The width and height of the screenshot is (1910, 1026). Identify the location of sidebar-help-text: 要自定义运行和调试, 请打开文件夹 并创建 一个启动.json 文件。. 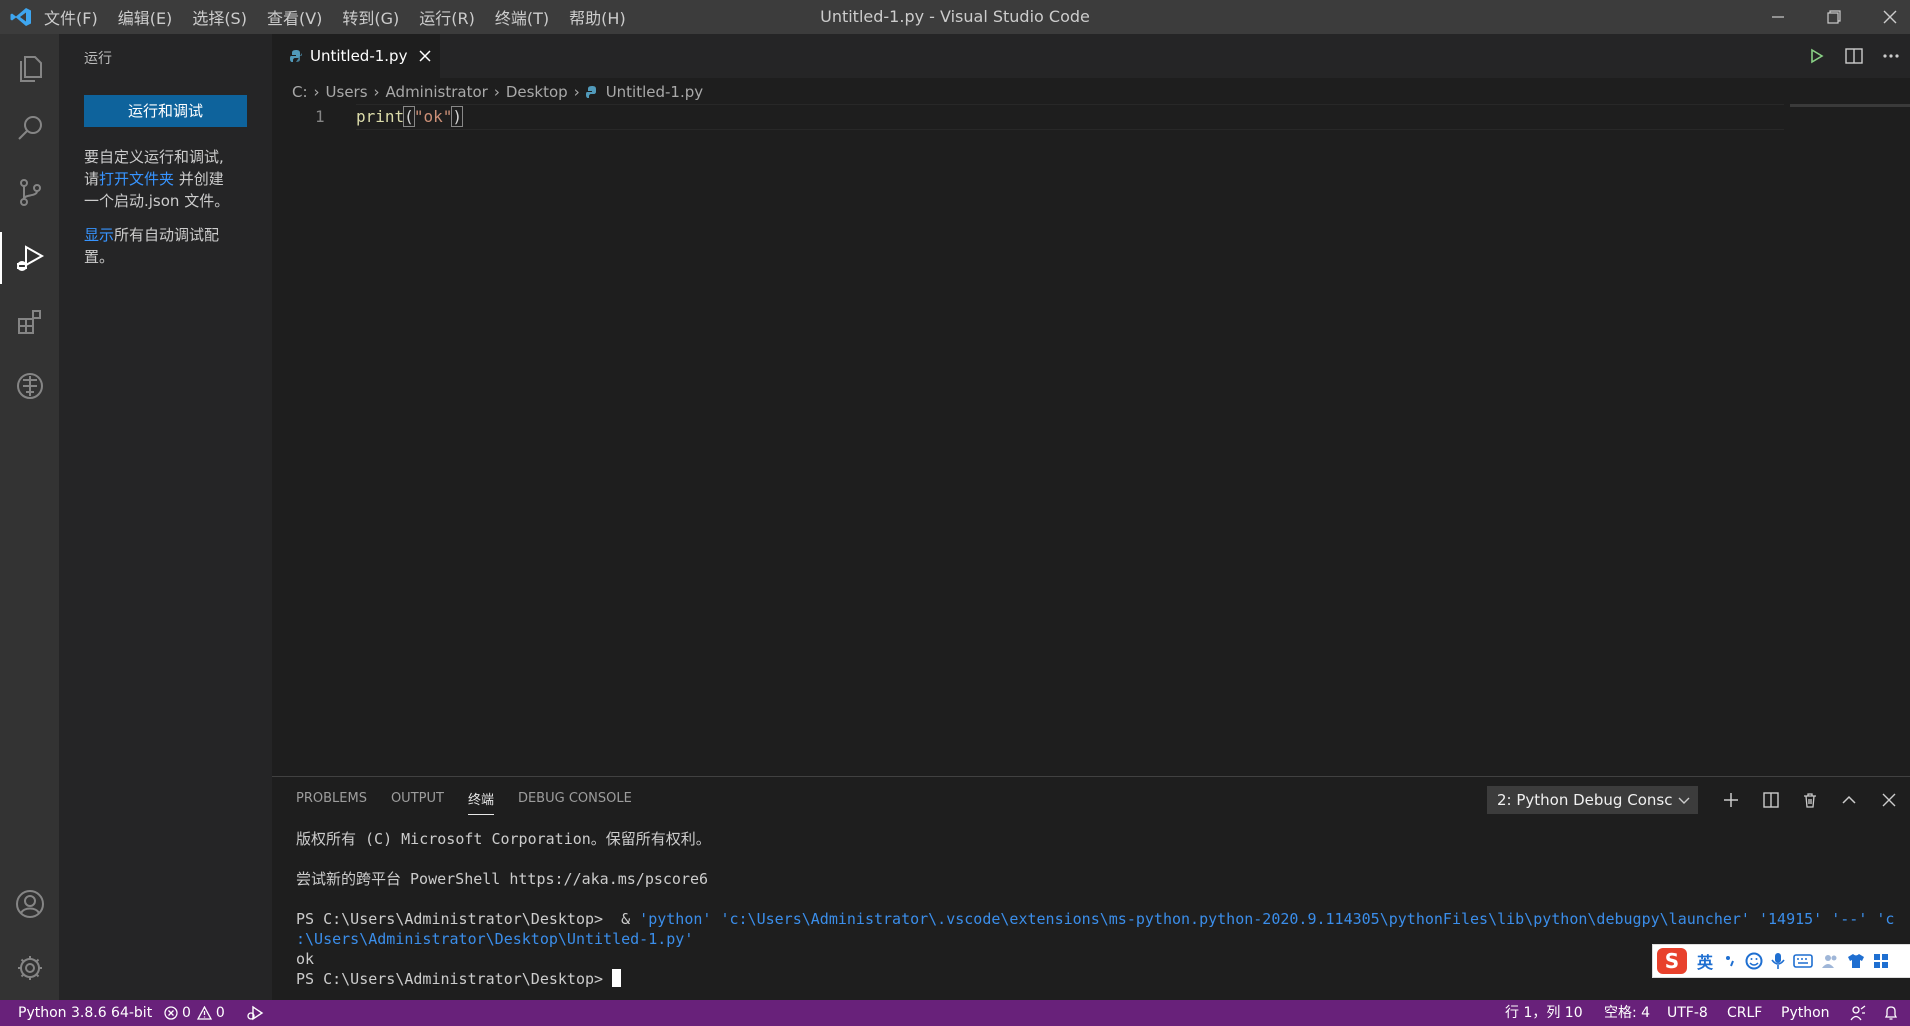
(169, 179).